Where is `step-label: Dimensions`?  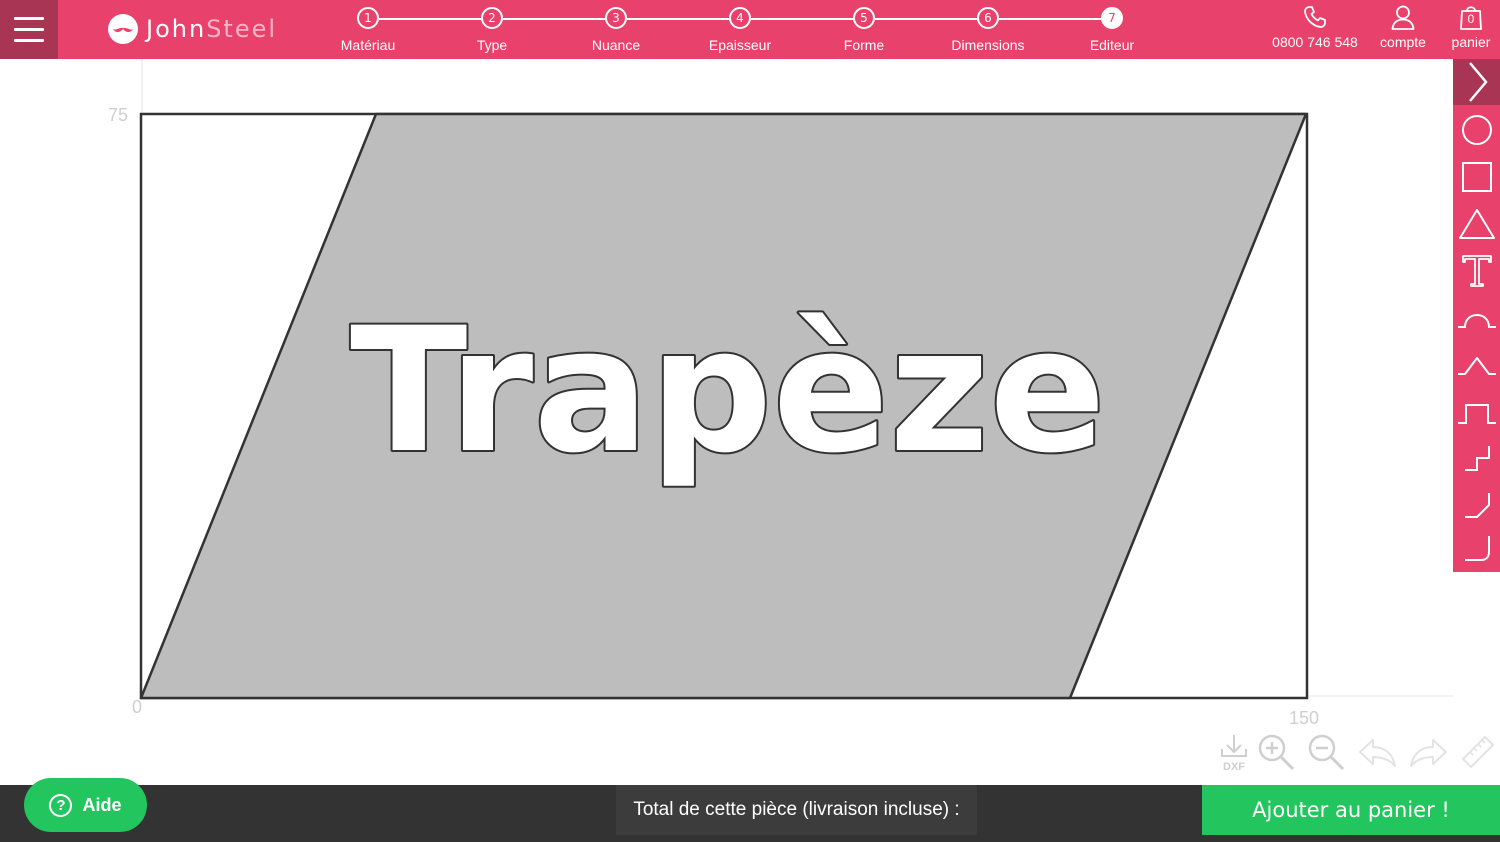 step-label: Dimensions is located at coordinates (988, 45).